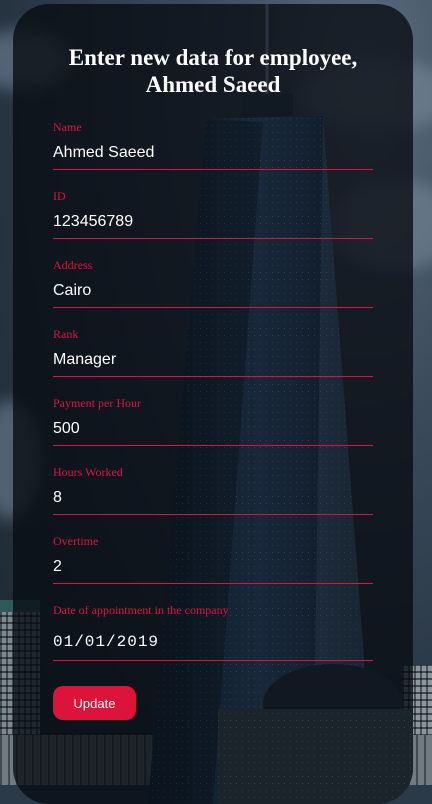 This screenshot has width=432, height=804. Describe the element at coordinates (213, 639) in the screenshot. I see `appointment-date-input` at that location.